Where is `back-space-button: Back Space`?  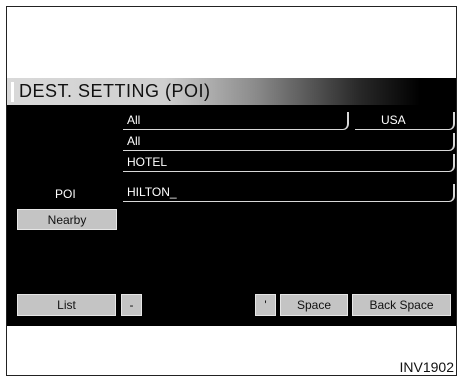 back-space-button: Back Space is located at coordinates (401, 305).